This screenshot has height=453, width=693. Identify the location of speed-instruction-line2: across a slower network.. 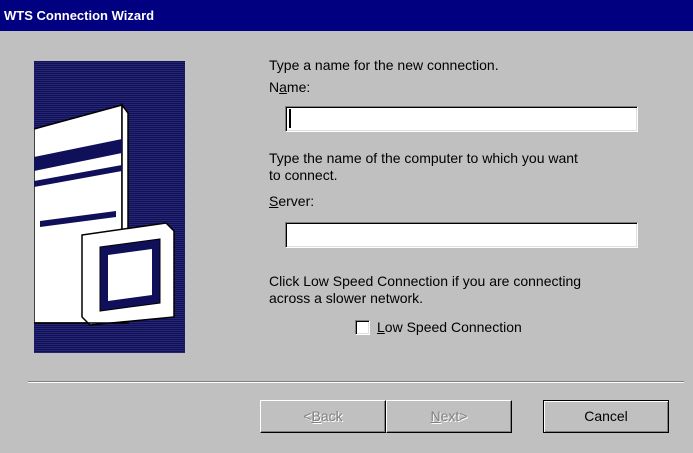
(346, 298).